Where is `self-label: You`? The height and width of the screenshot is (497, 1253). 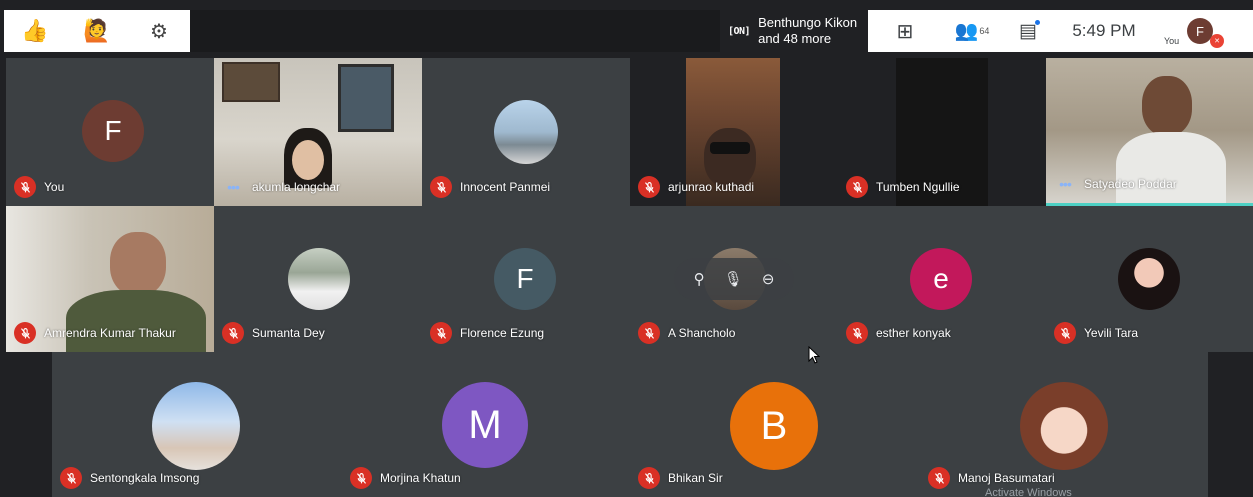 self-label: You is located at coordinates (1172, 41).